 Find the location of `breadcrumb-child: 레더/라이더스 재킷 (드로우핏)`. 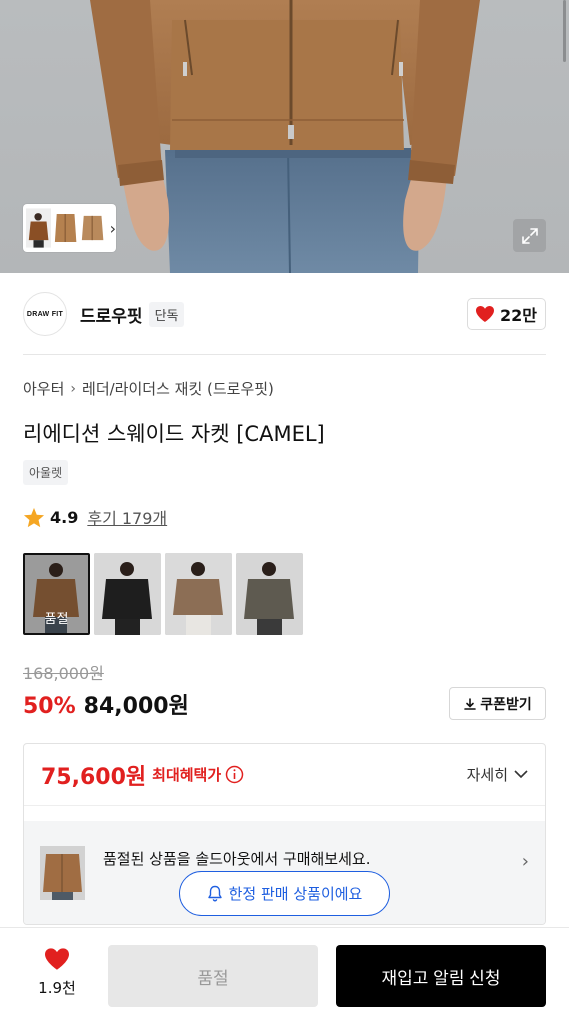

breadcrumb-child: 레더/라이더스 재킷 (드로우핏) is located at coordinates (178, 388).